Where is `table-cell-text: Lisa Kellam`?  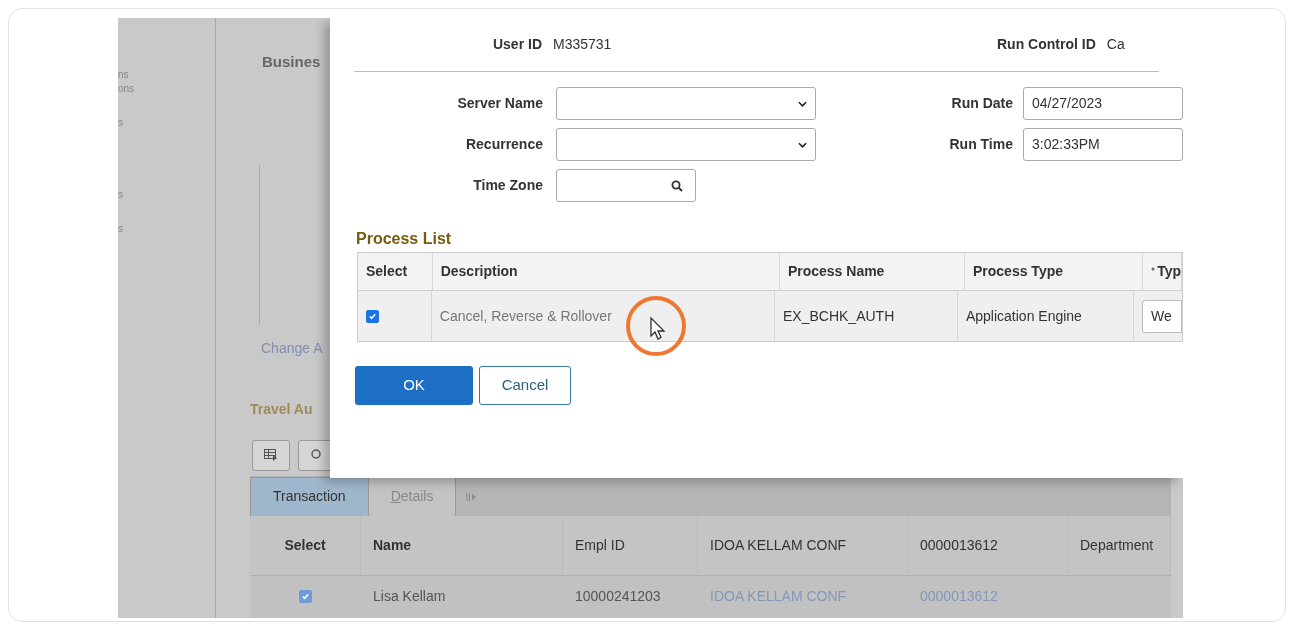
table-cell-text: Lisa Kellam is located at coordinates (409, 596).